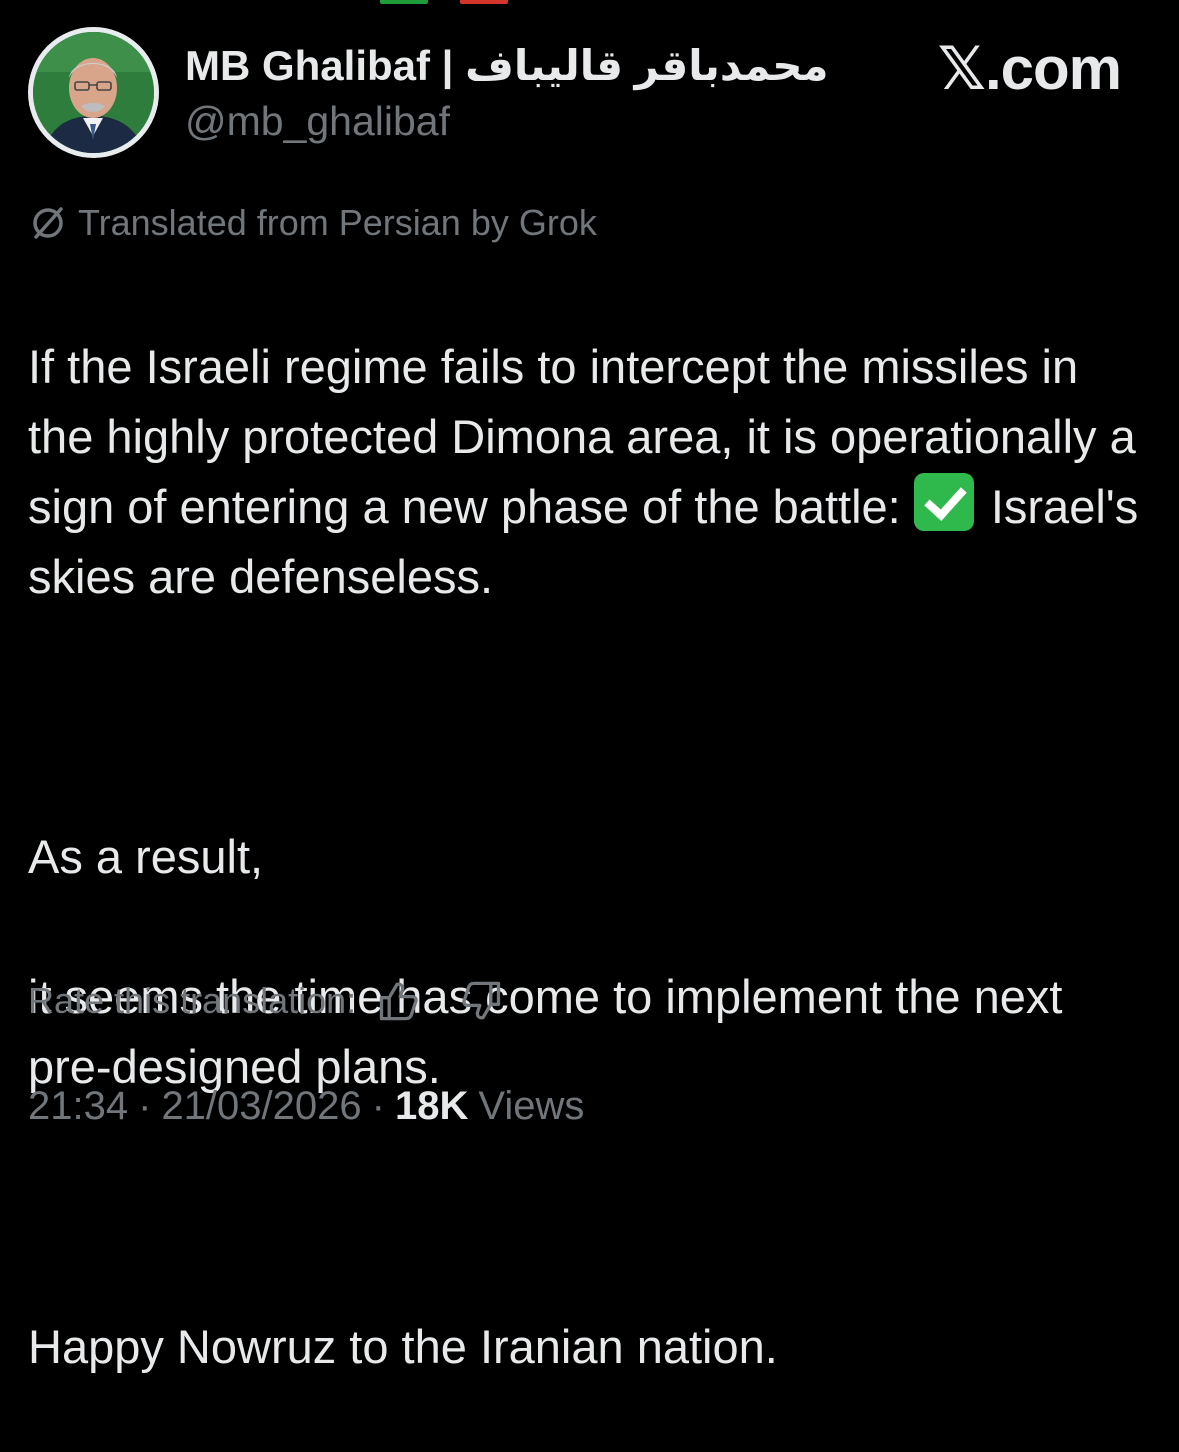 Image resolution: width=1179 pixels, height=1452 pixels. What do you see at coordinates (531, 1105) in the screenshot?
I see `views-label: Views` at bounding box center [531, 1105].